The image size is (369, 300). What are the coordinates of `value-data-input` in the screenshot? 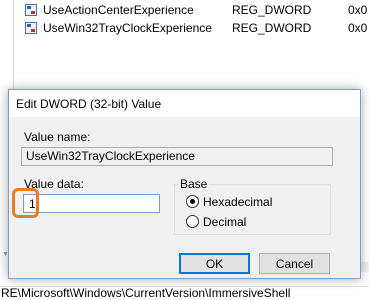 It's located at (91, 203).